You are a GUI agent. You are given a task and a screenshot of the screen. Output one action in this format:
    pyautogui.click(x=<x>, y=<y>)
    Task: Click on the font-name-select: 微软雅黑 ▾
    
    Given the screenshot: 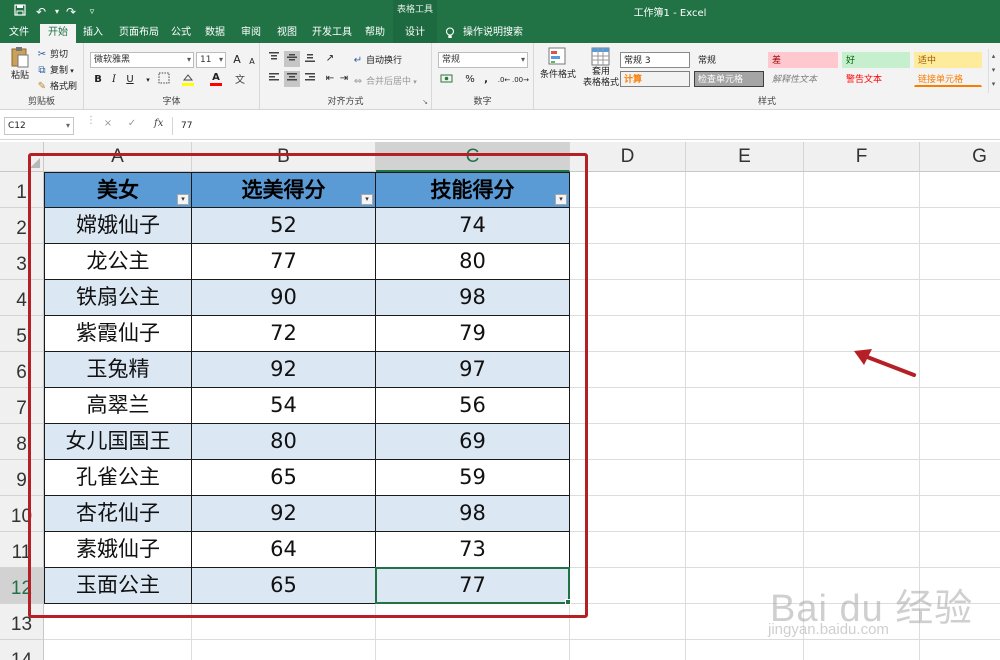 What is the action you would take?
    pyautogui.click(x=142, y=60)
    